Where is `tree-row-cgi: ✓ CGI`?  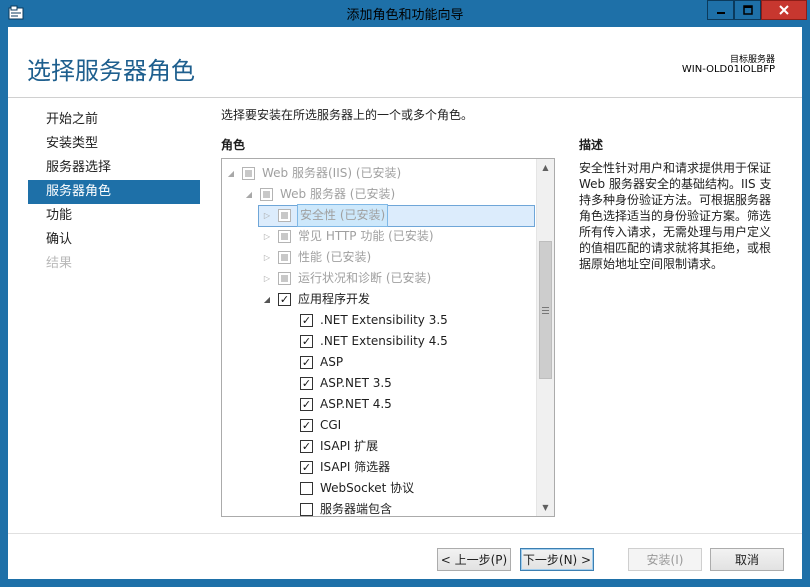 tree-row-cgi: ✓ CGI is located at coordinates (320, 425).